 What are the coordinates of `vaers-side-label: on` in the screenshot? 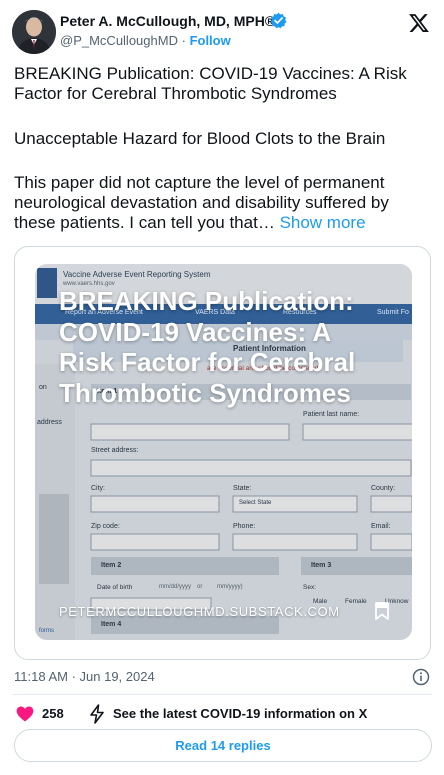 It's located at (43, 387).